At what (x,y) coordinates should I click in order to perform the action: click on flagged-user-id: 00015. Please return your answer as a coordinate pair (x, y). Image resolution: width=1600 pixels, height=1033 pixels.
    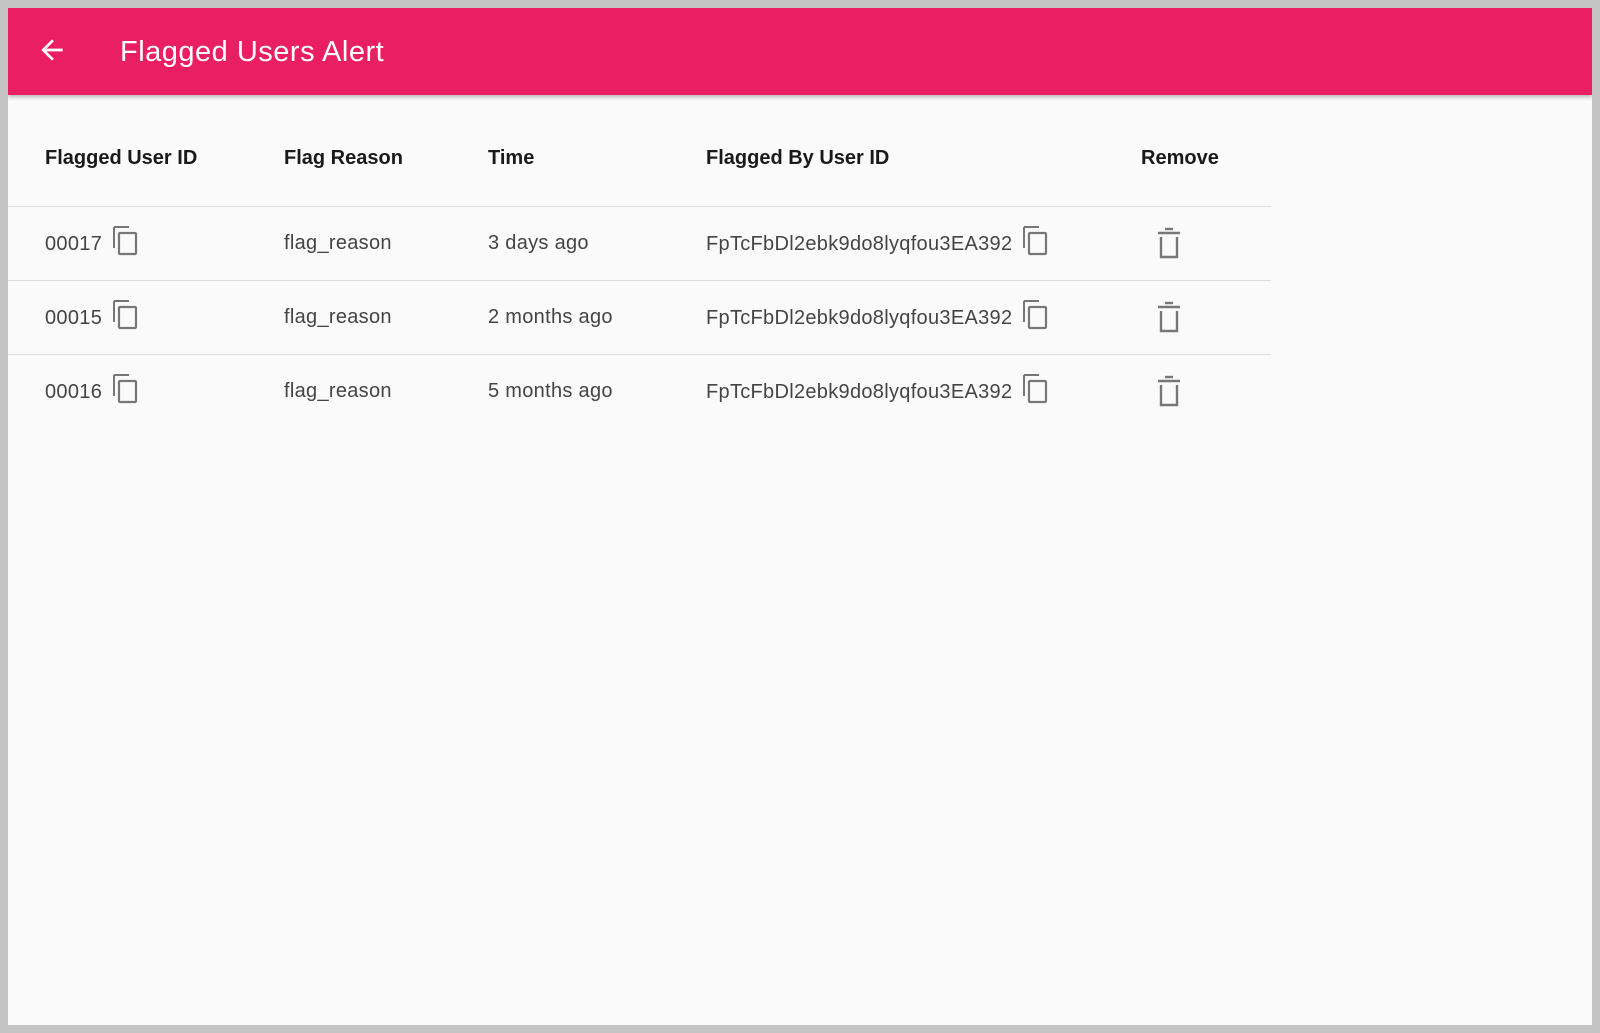
    Looking at the image, I should click on (74, 317).